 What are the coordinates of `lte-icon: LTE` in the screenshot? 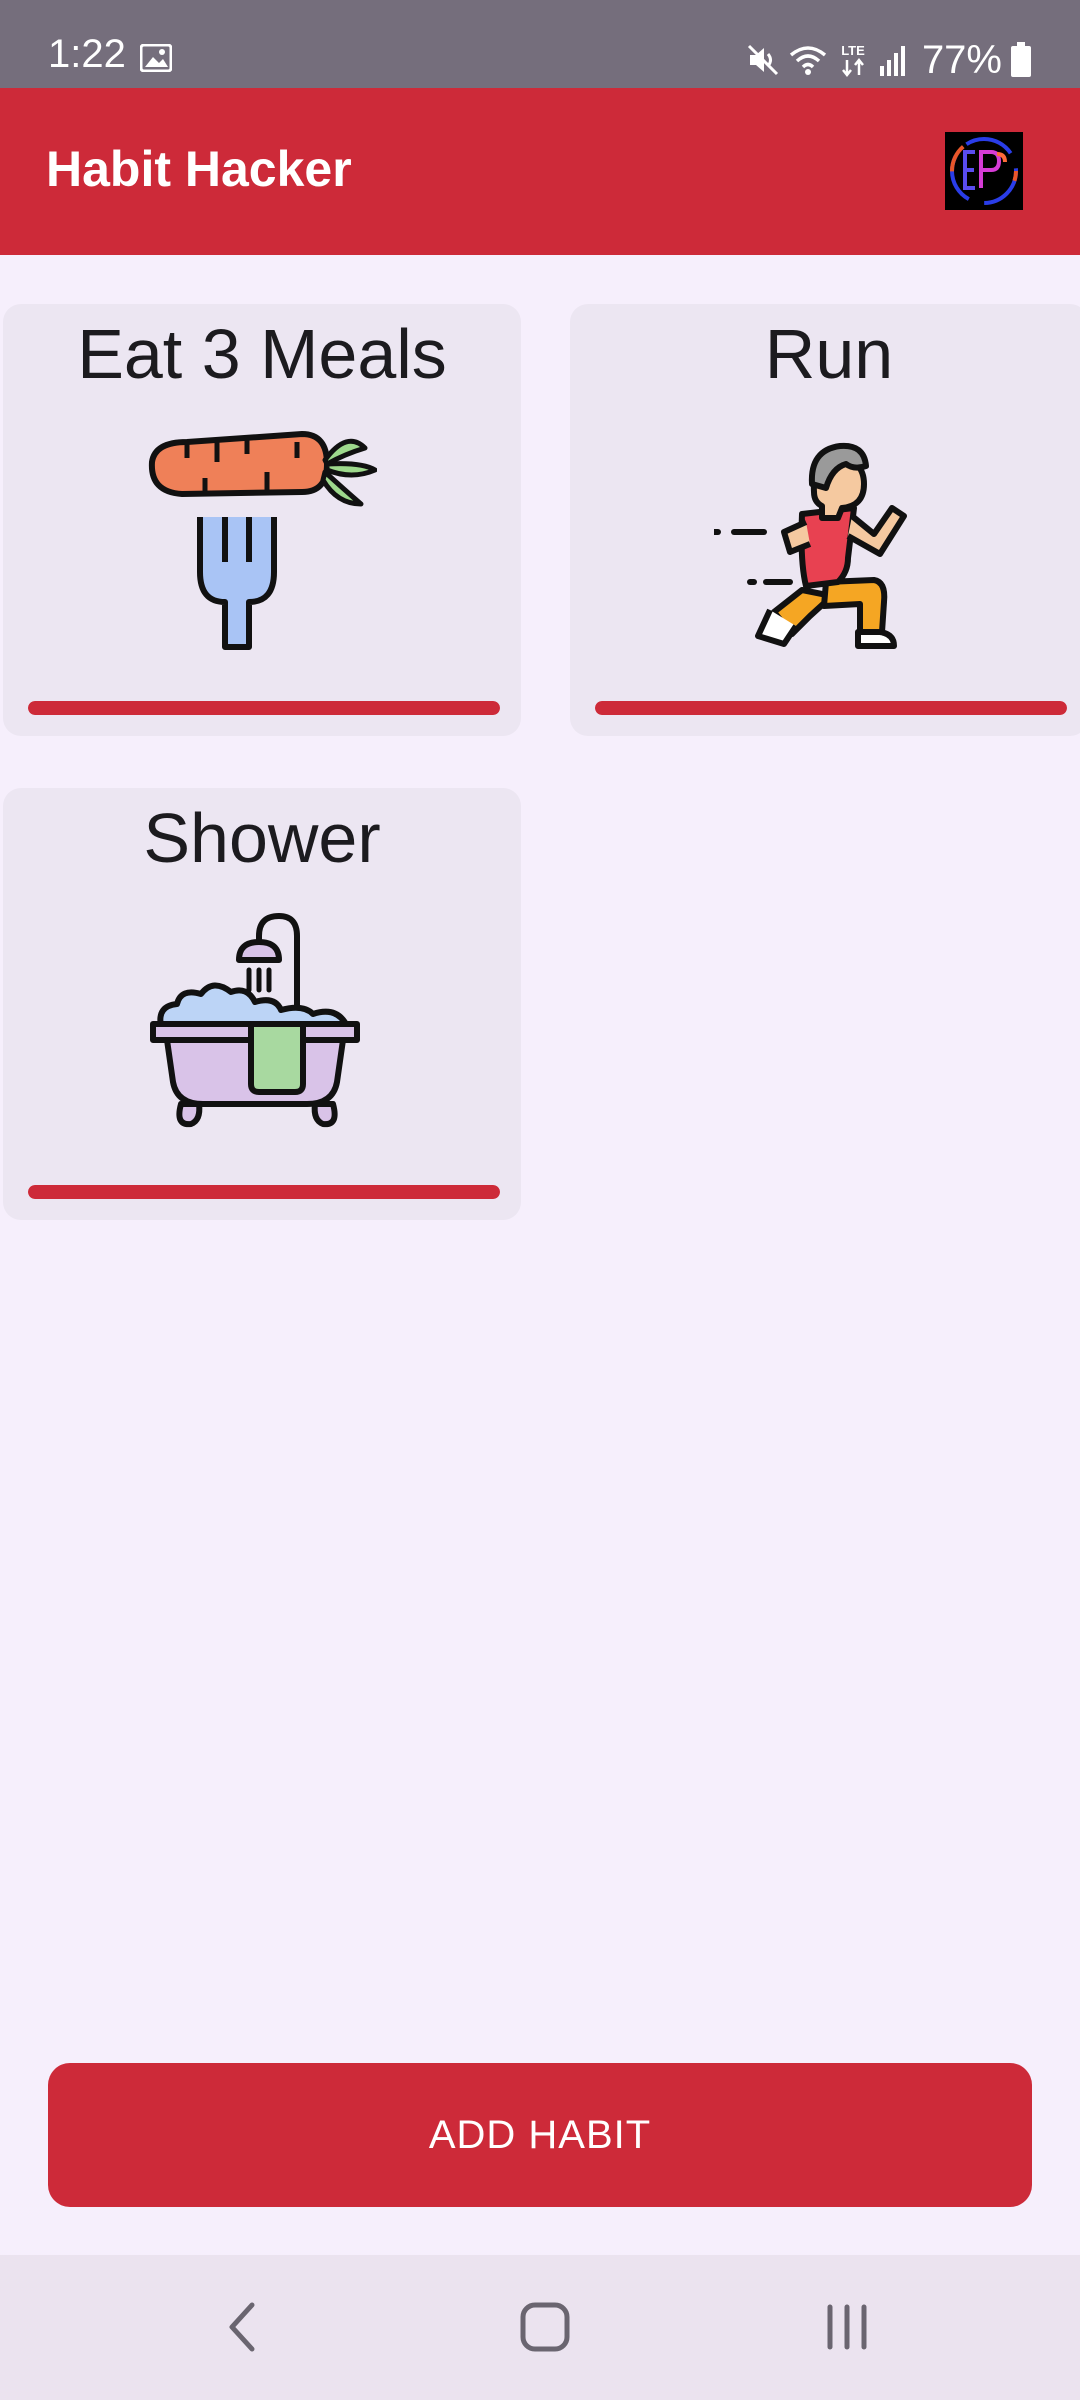 It's located at (853, 60).